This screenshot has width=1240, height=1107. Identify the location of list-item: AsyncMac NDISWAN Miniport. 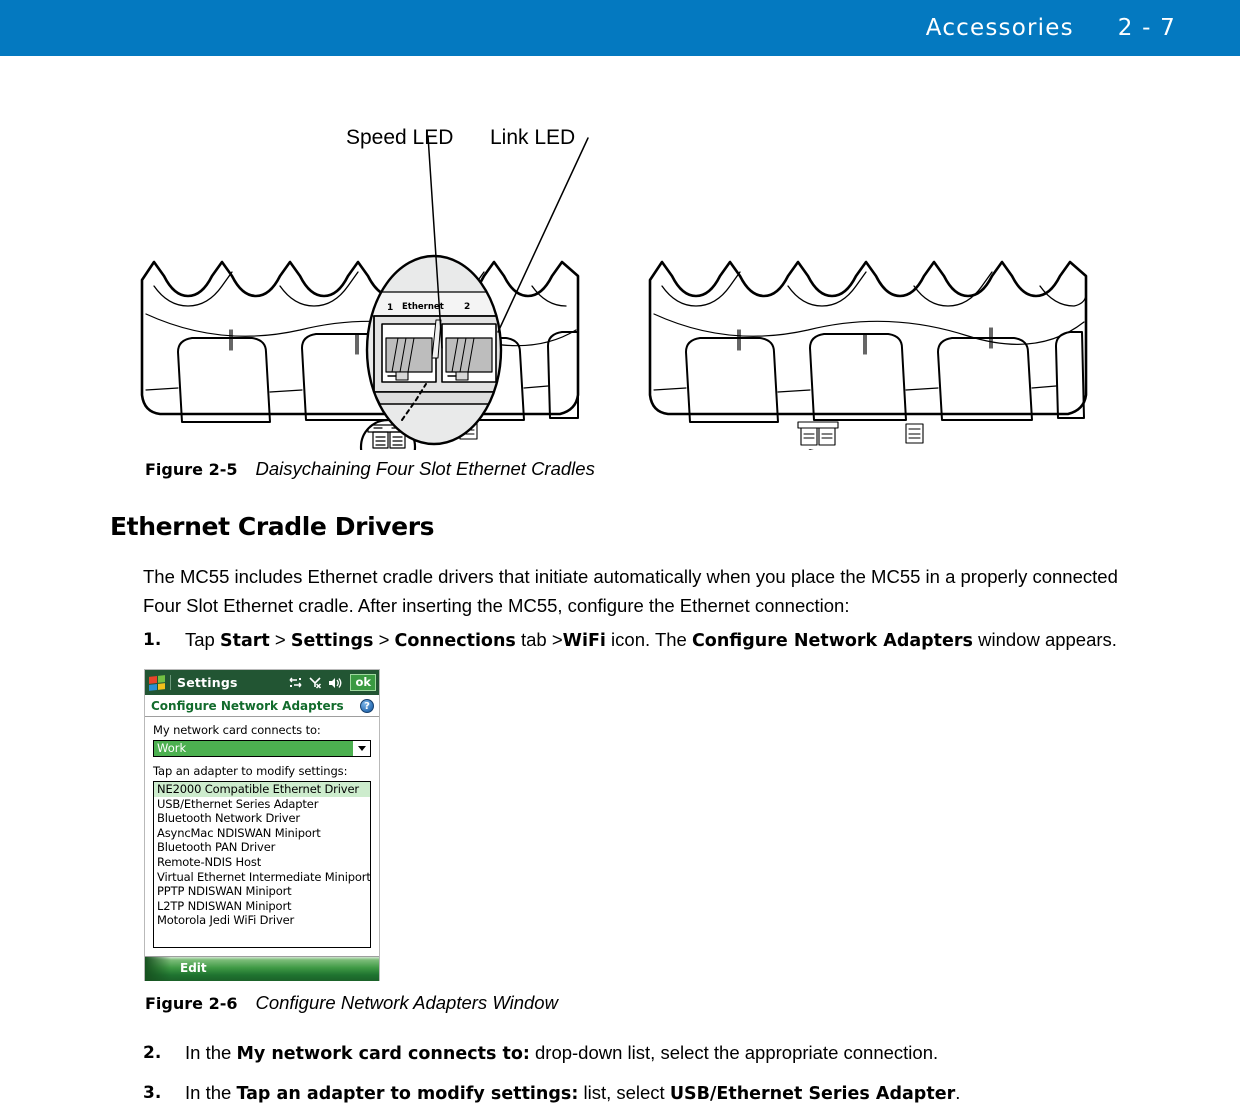
(262, 833).